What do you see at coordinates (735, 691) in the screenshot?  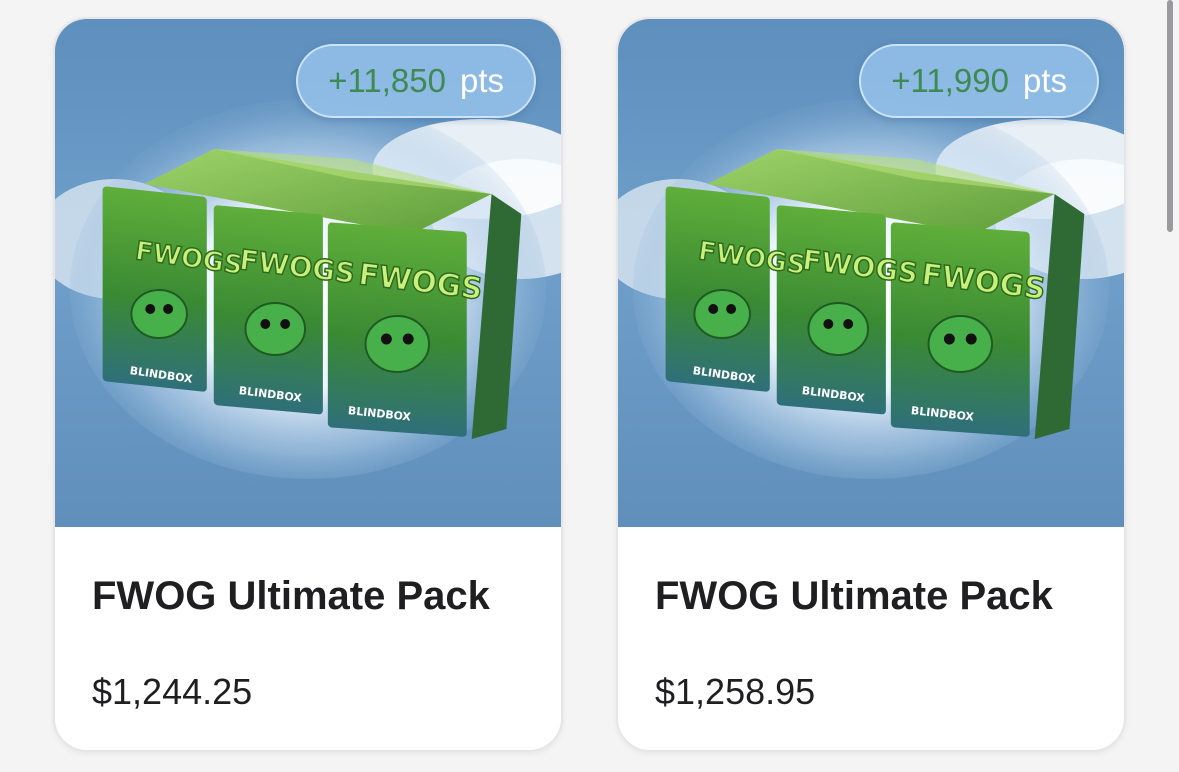 I see `product-price: $1,258.95` at bounding box center [735, 691].